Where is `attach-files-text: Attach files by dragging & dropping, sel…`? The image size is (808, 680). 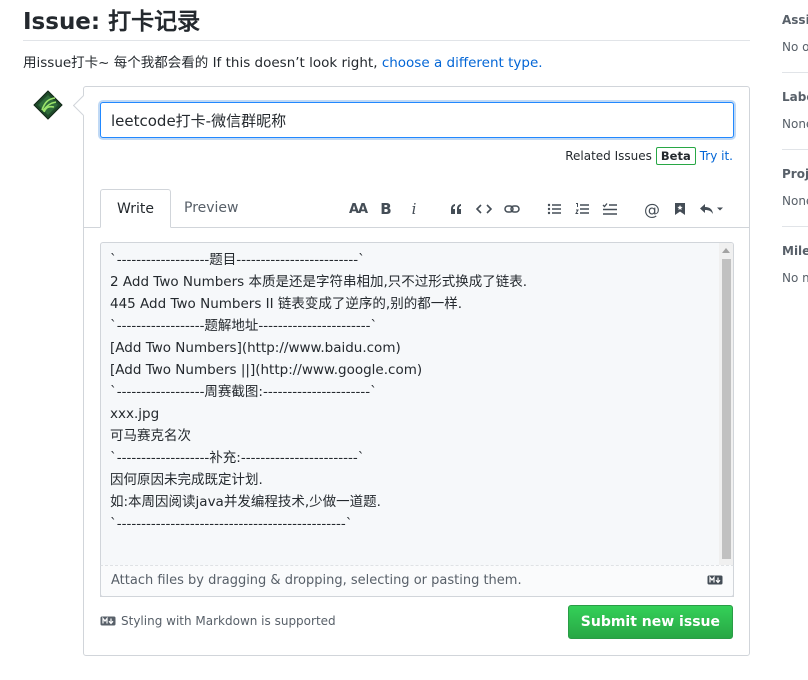
attach-files-text: Attach files by dragging & dropping, sel… is located at coordinates (316, 580).